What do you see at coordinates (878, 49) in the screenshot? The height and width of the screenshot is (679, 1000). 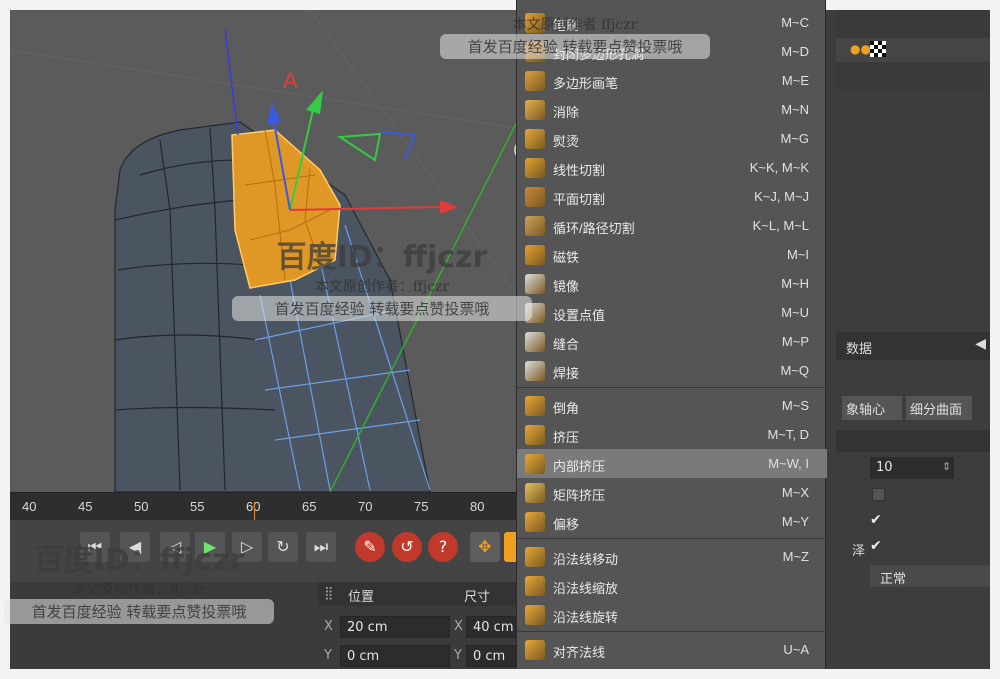 I see `checker-tag-icon` at bounding box center [878, 49].